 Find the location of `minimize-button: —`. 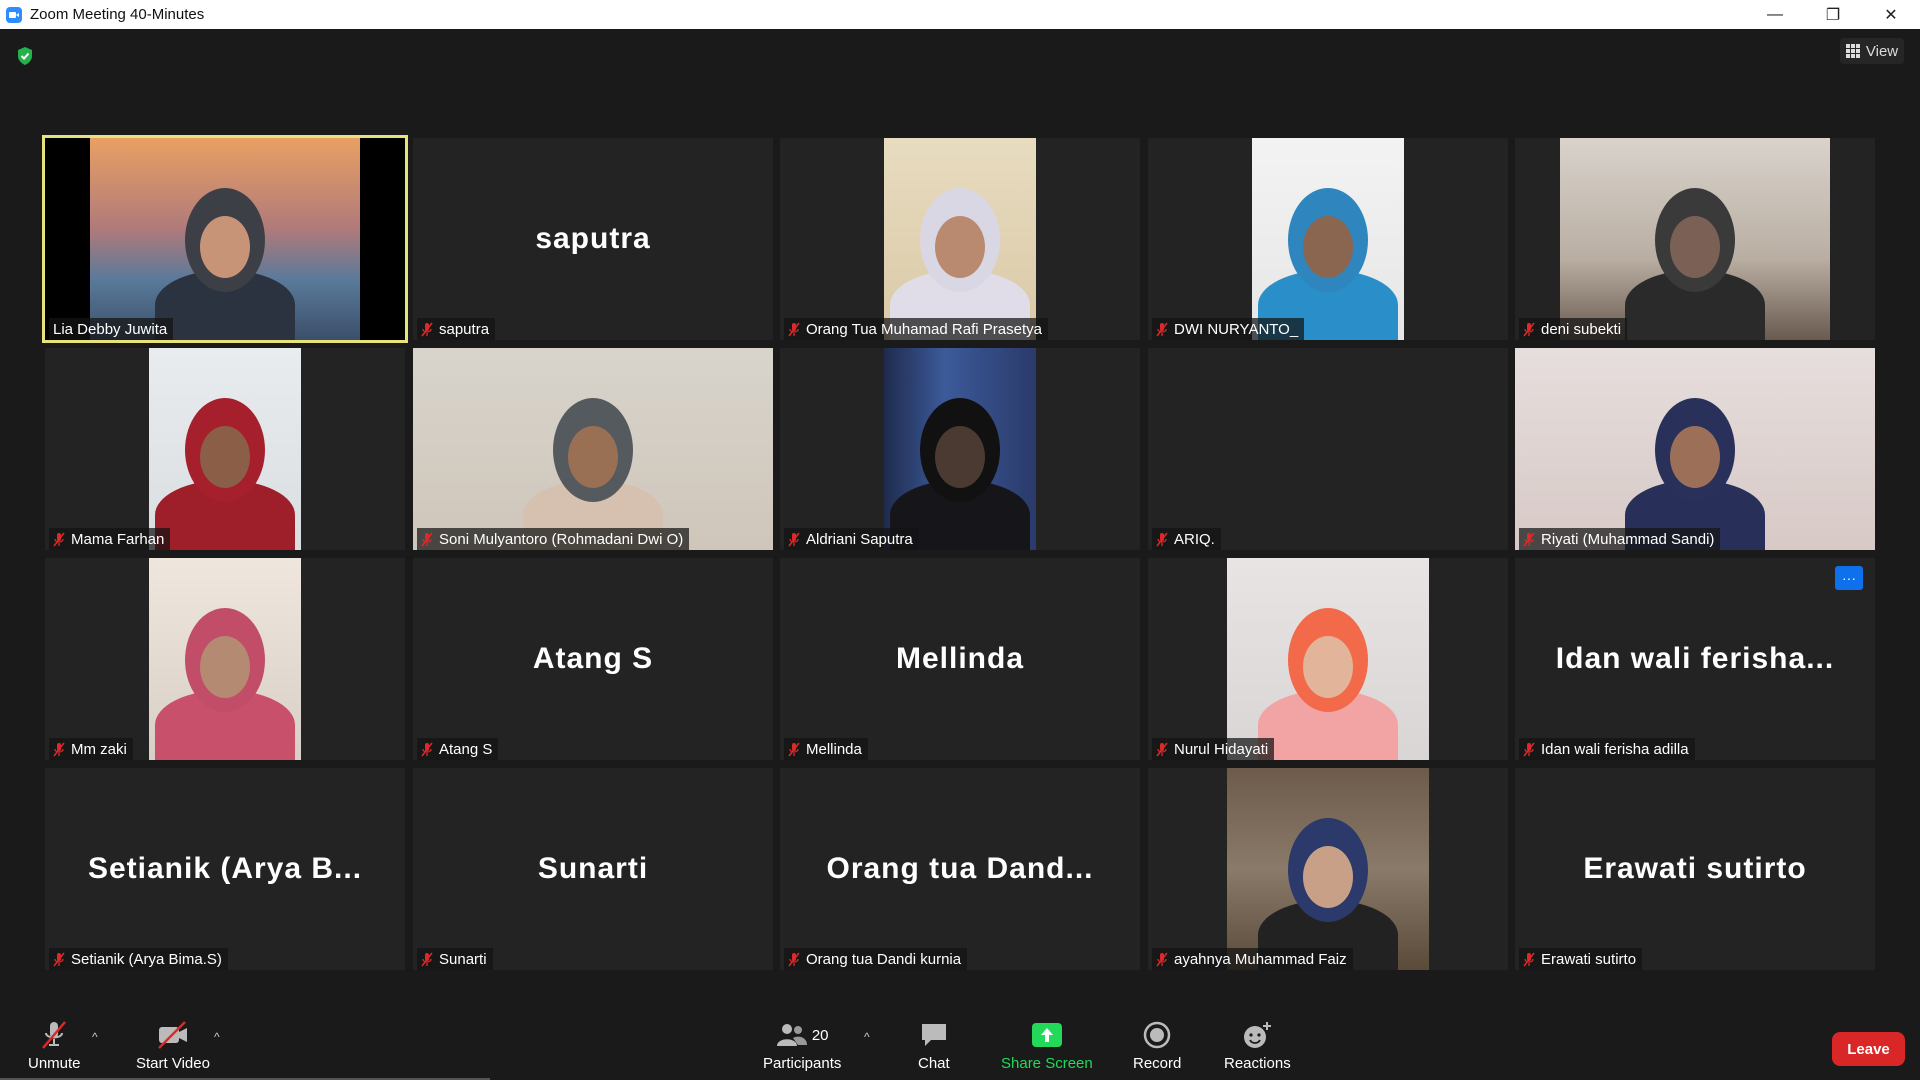

minimize-button: — is located at coordinates (1775, 14).